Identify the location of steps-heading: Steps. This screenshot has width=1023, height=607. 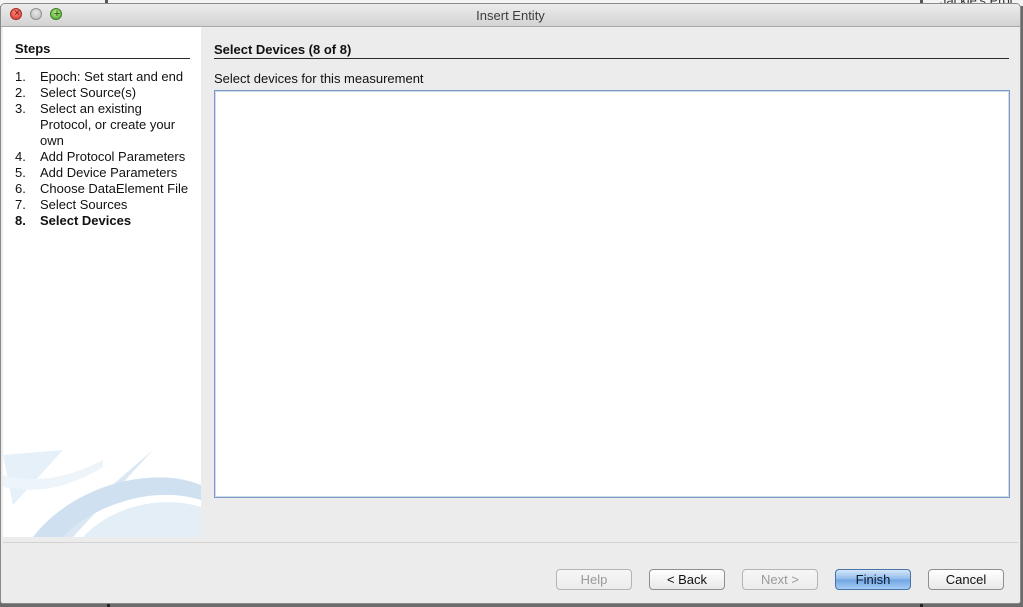
(102, 50).